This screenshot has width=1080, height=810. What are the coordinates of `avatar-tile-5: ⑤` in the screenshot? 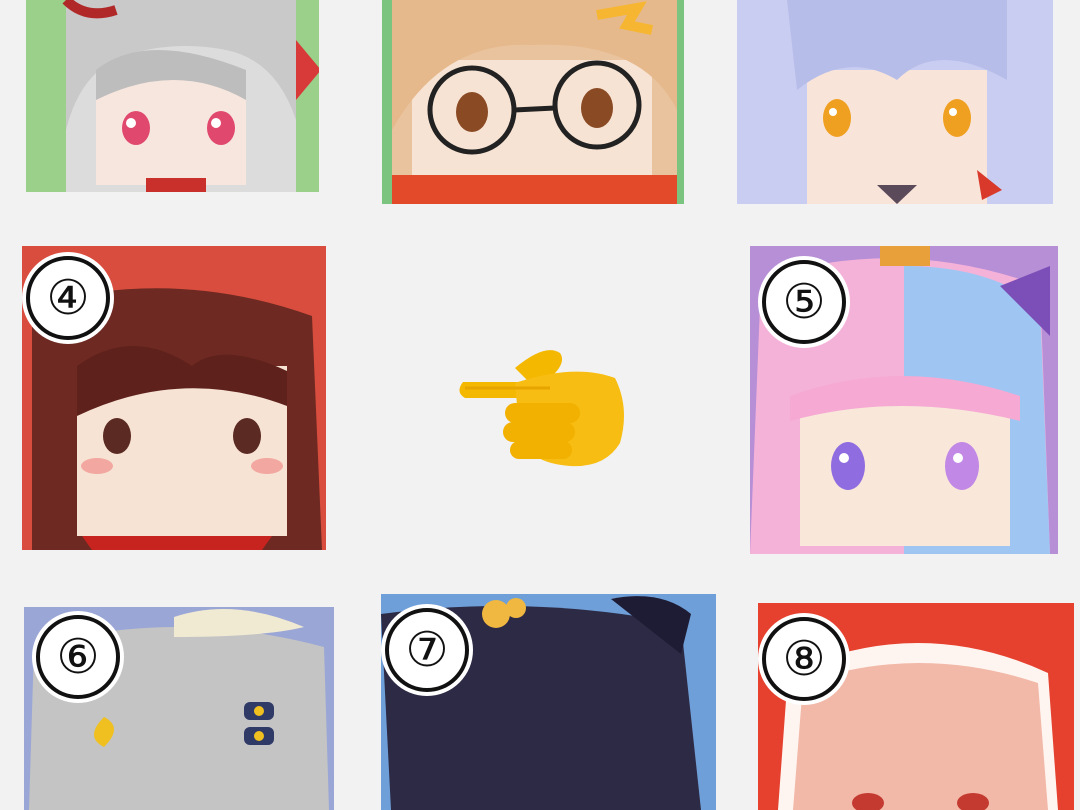 It's located at (904, 400).